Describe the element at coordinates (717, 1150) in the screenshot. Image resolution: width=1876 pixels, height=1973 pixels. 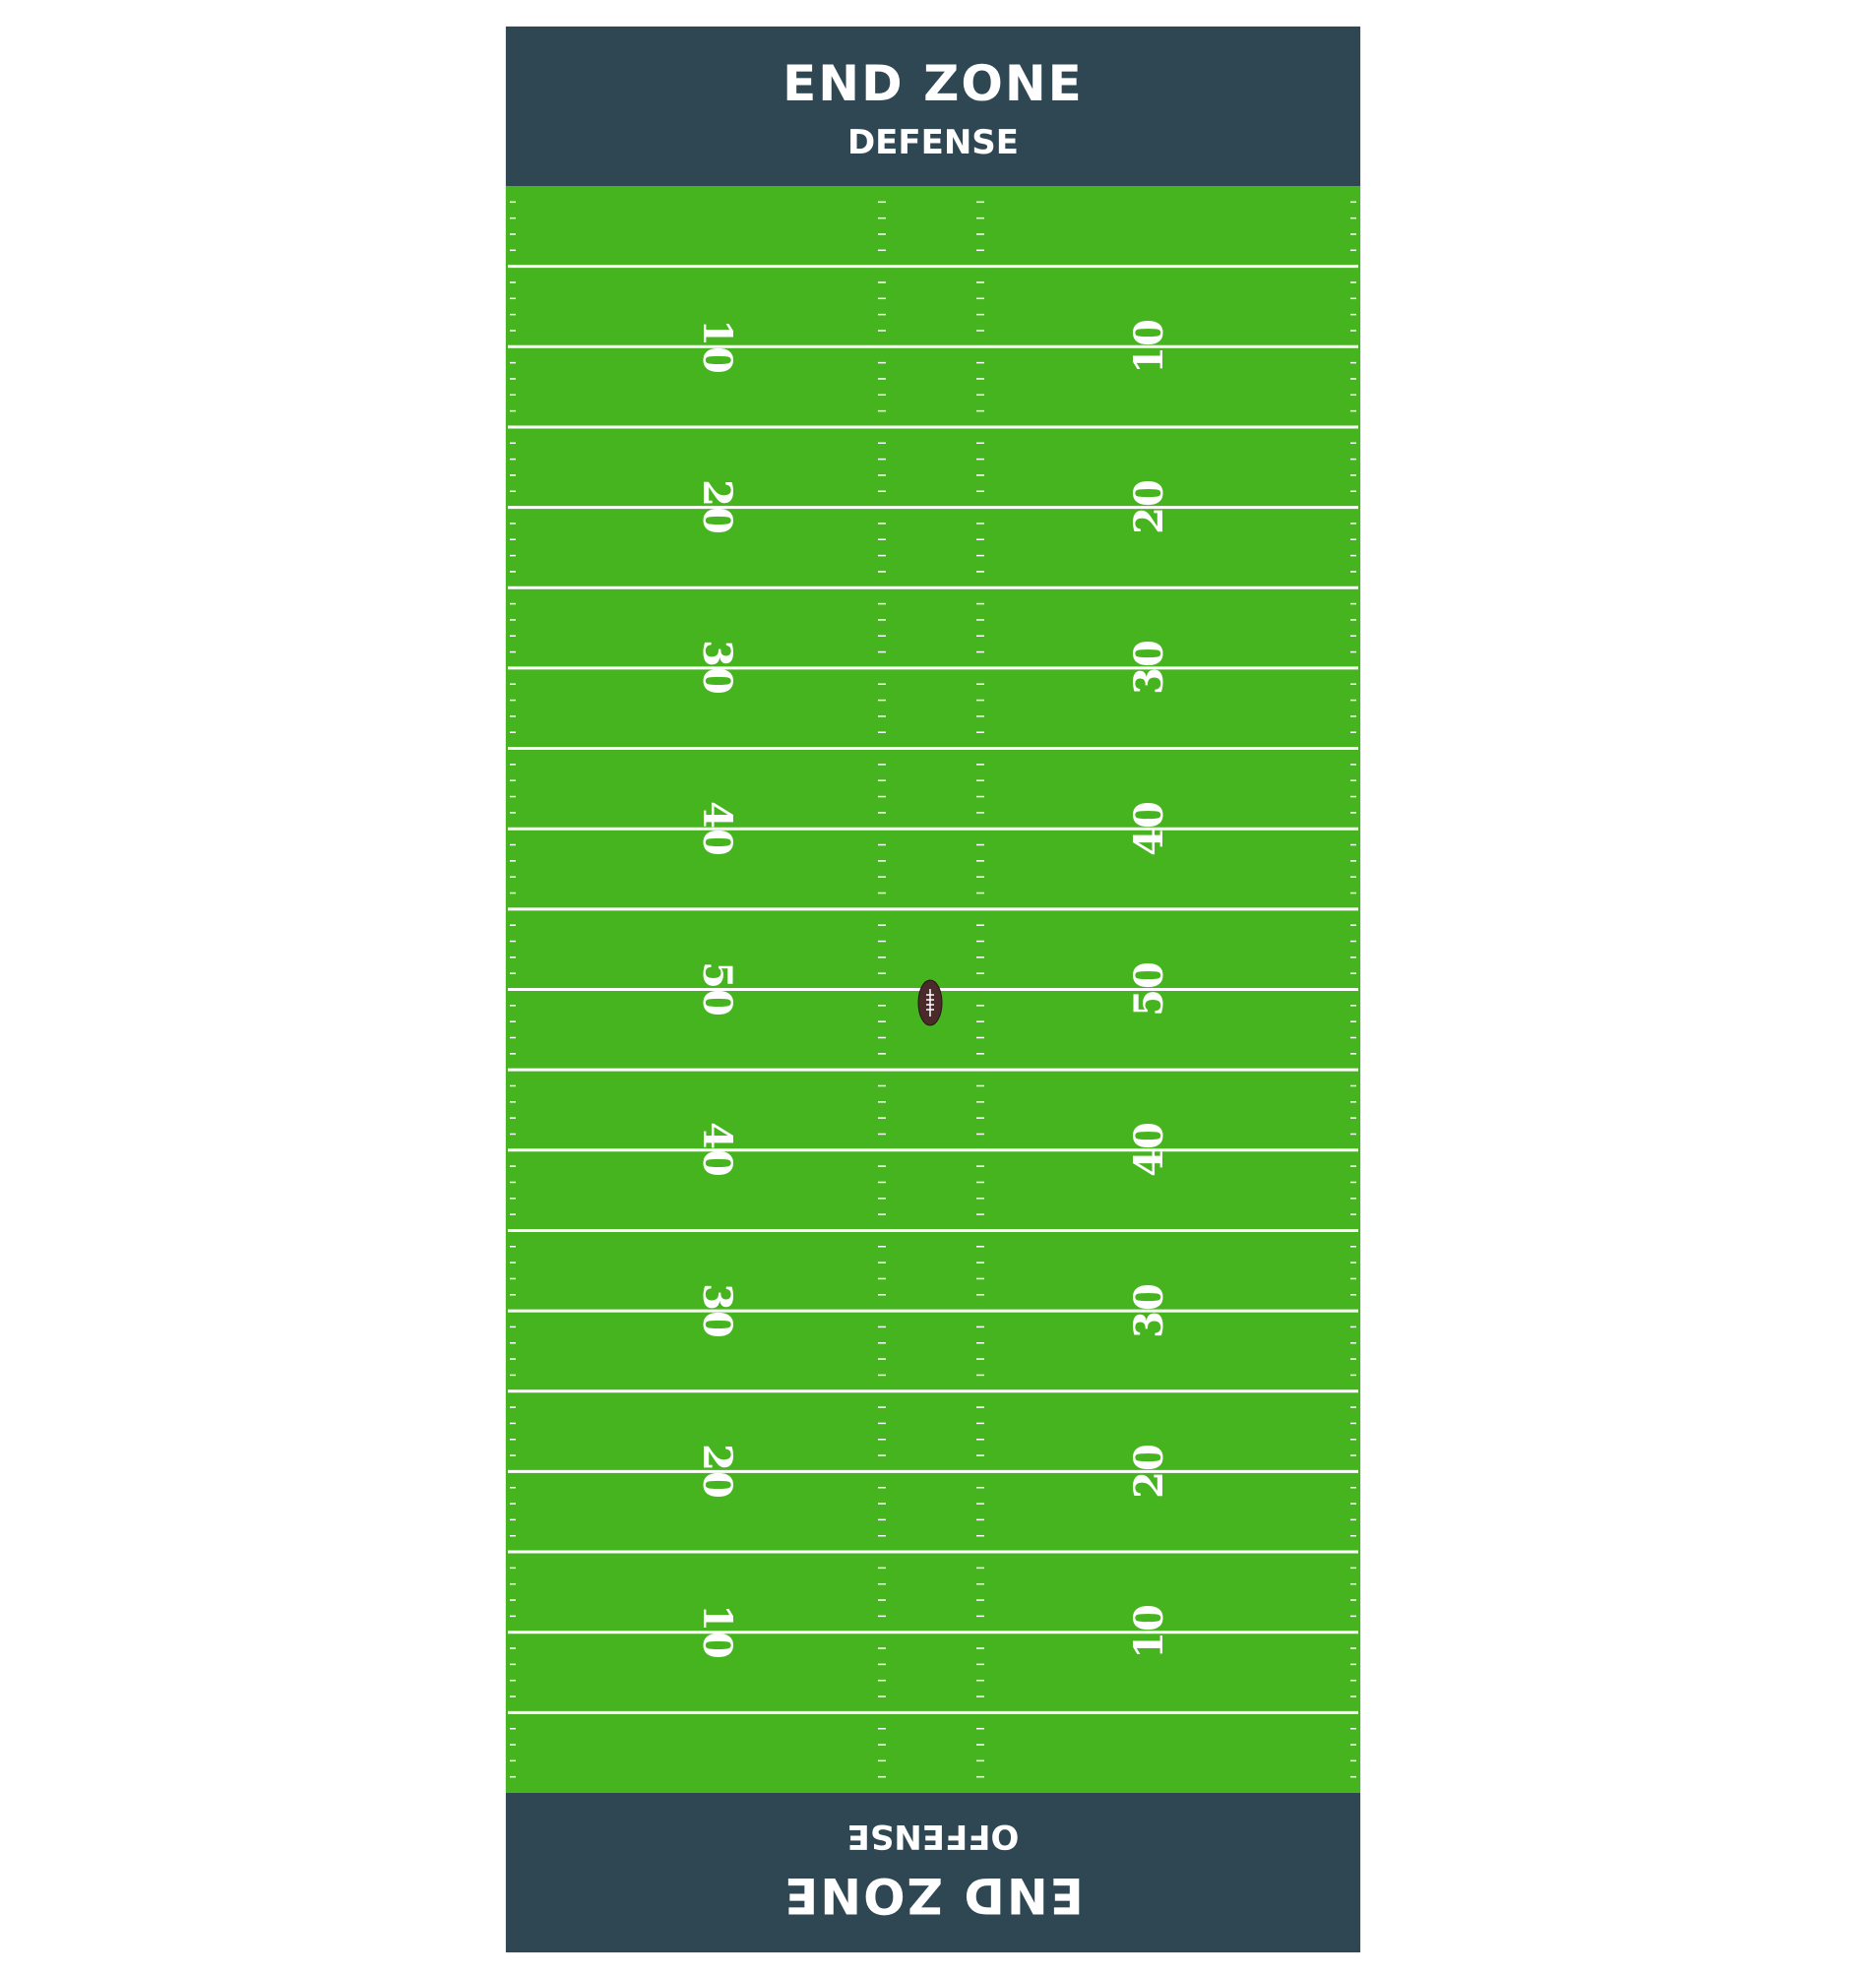
I see `yard-number-left-40b: 40` at that location.